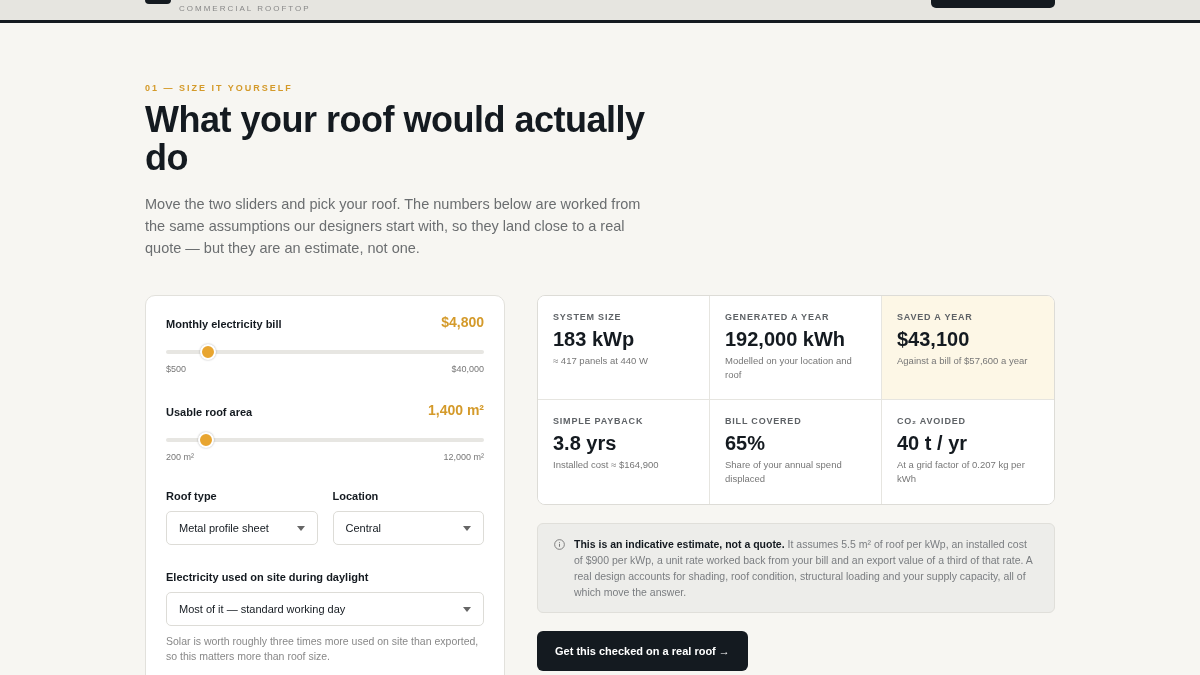  Describe the element at coordinates (268, 577) in the screenshot. I see `select-label: Electricity used on site during daylight` at that location.